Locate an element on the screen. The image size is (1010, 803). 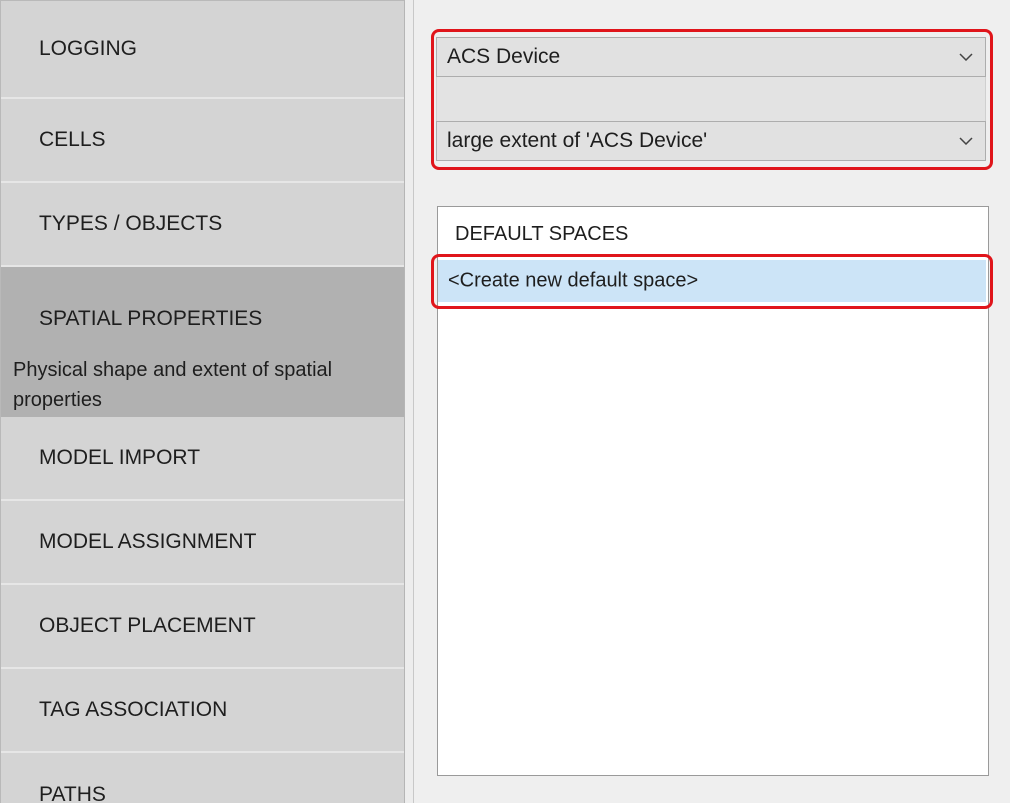
type-select-value: ACS Device is located at coordinates (504, 56).